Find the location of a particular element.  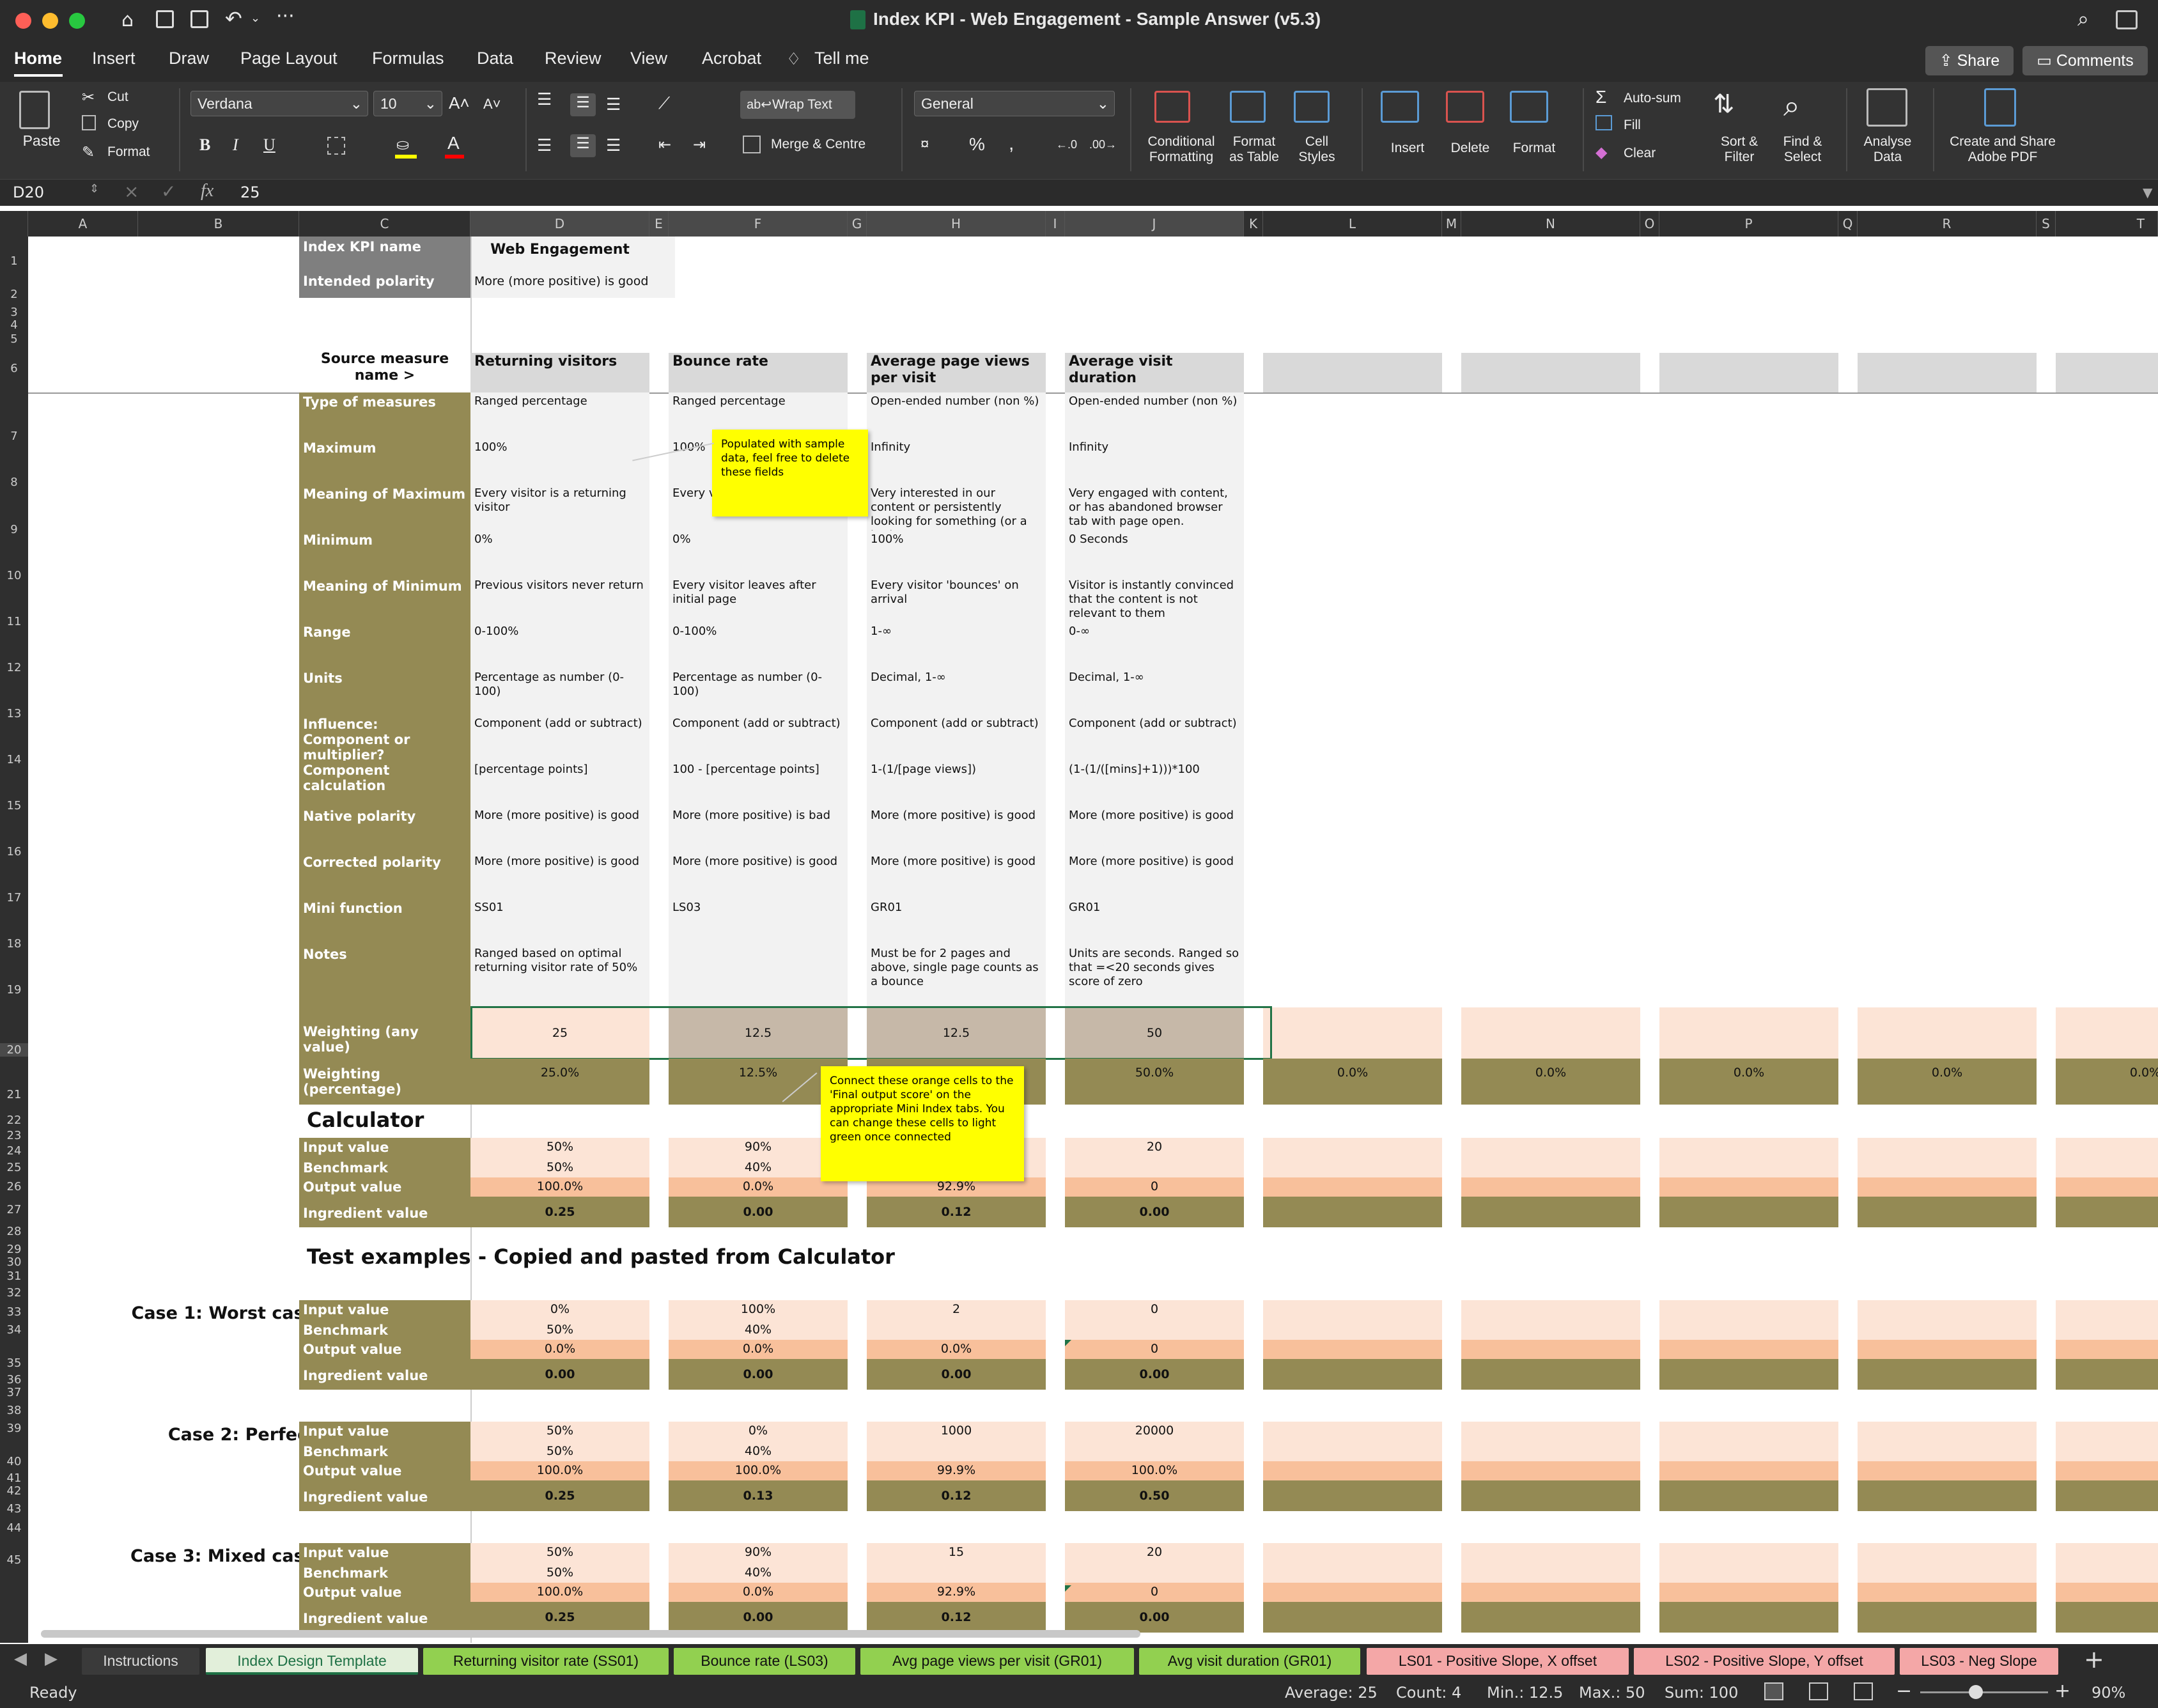

empty-header-cell is located at coordinates (1948, 372).